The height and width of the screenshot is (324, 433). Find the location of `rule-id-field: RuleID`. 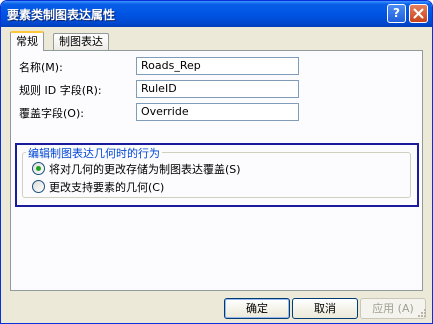

rule-id-field: RuleID is located at coordinates (217, 89).